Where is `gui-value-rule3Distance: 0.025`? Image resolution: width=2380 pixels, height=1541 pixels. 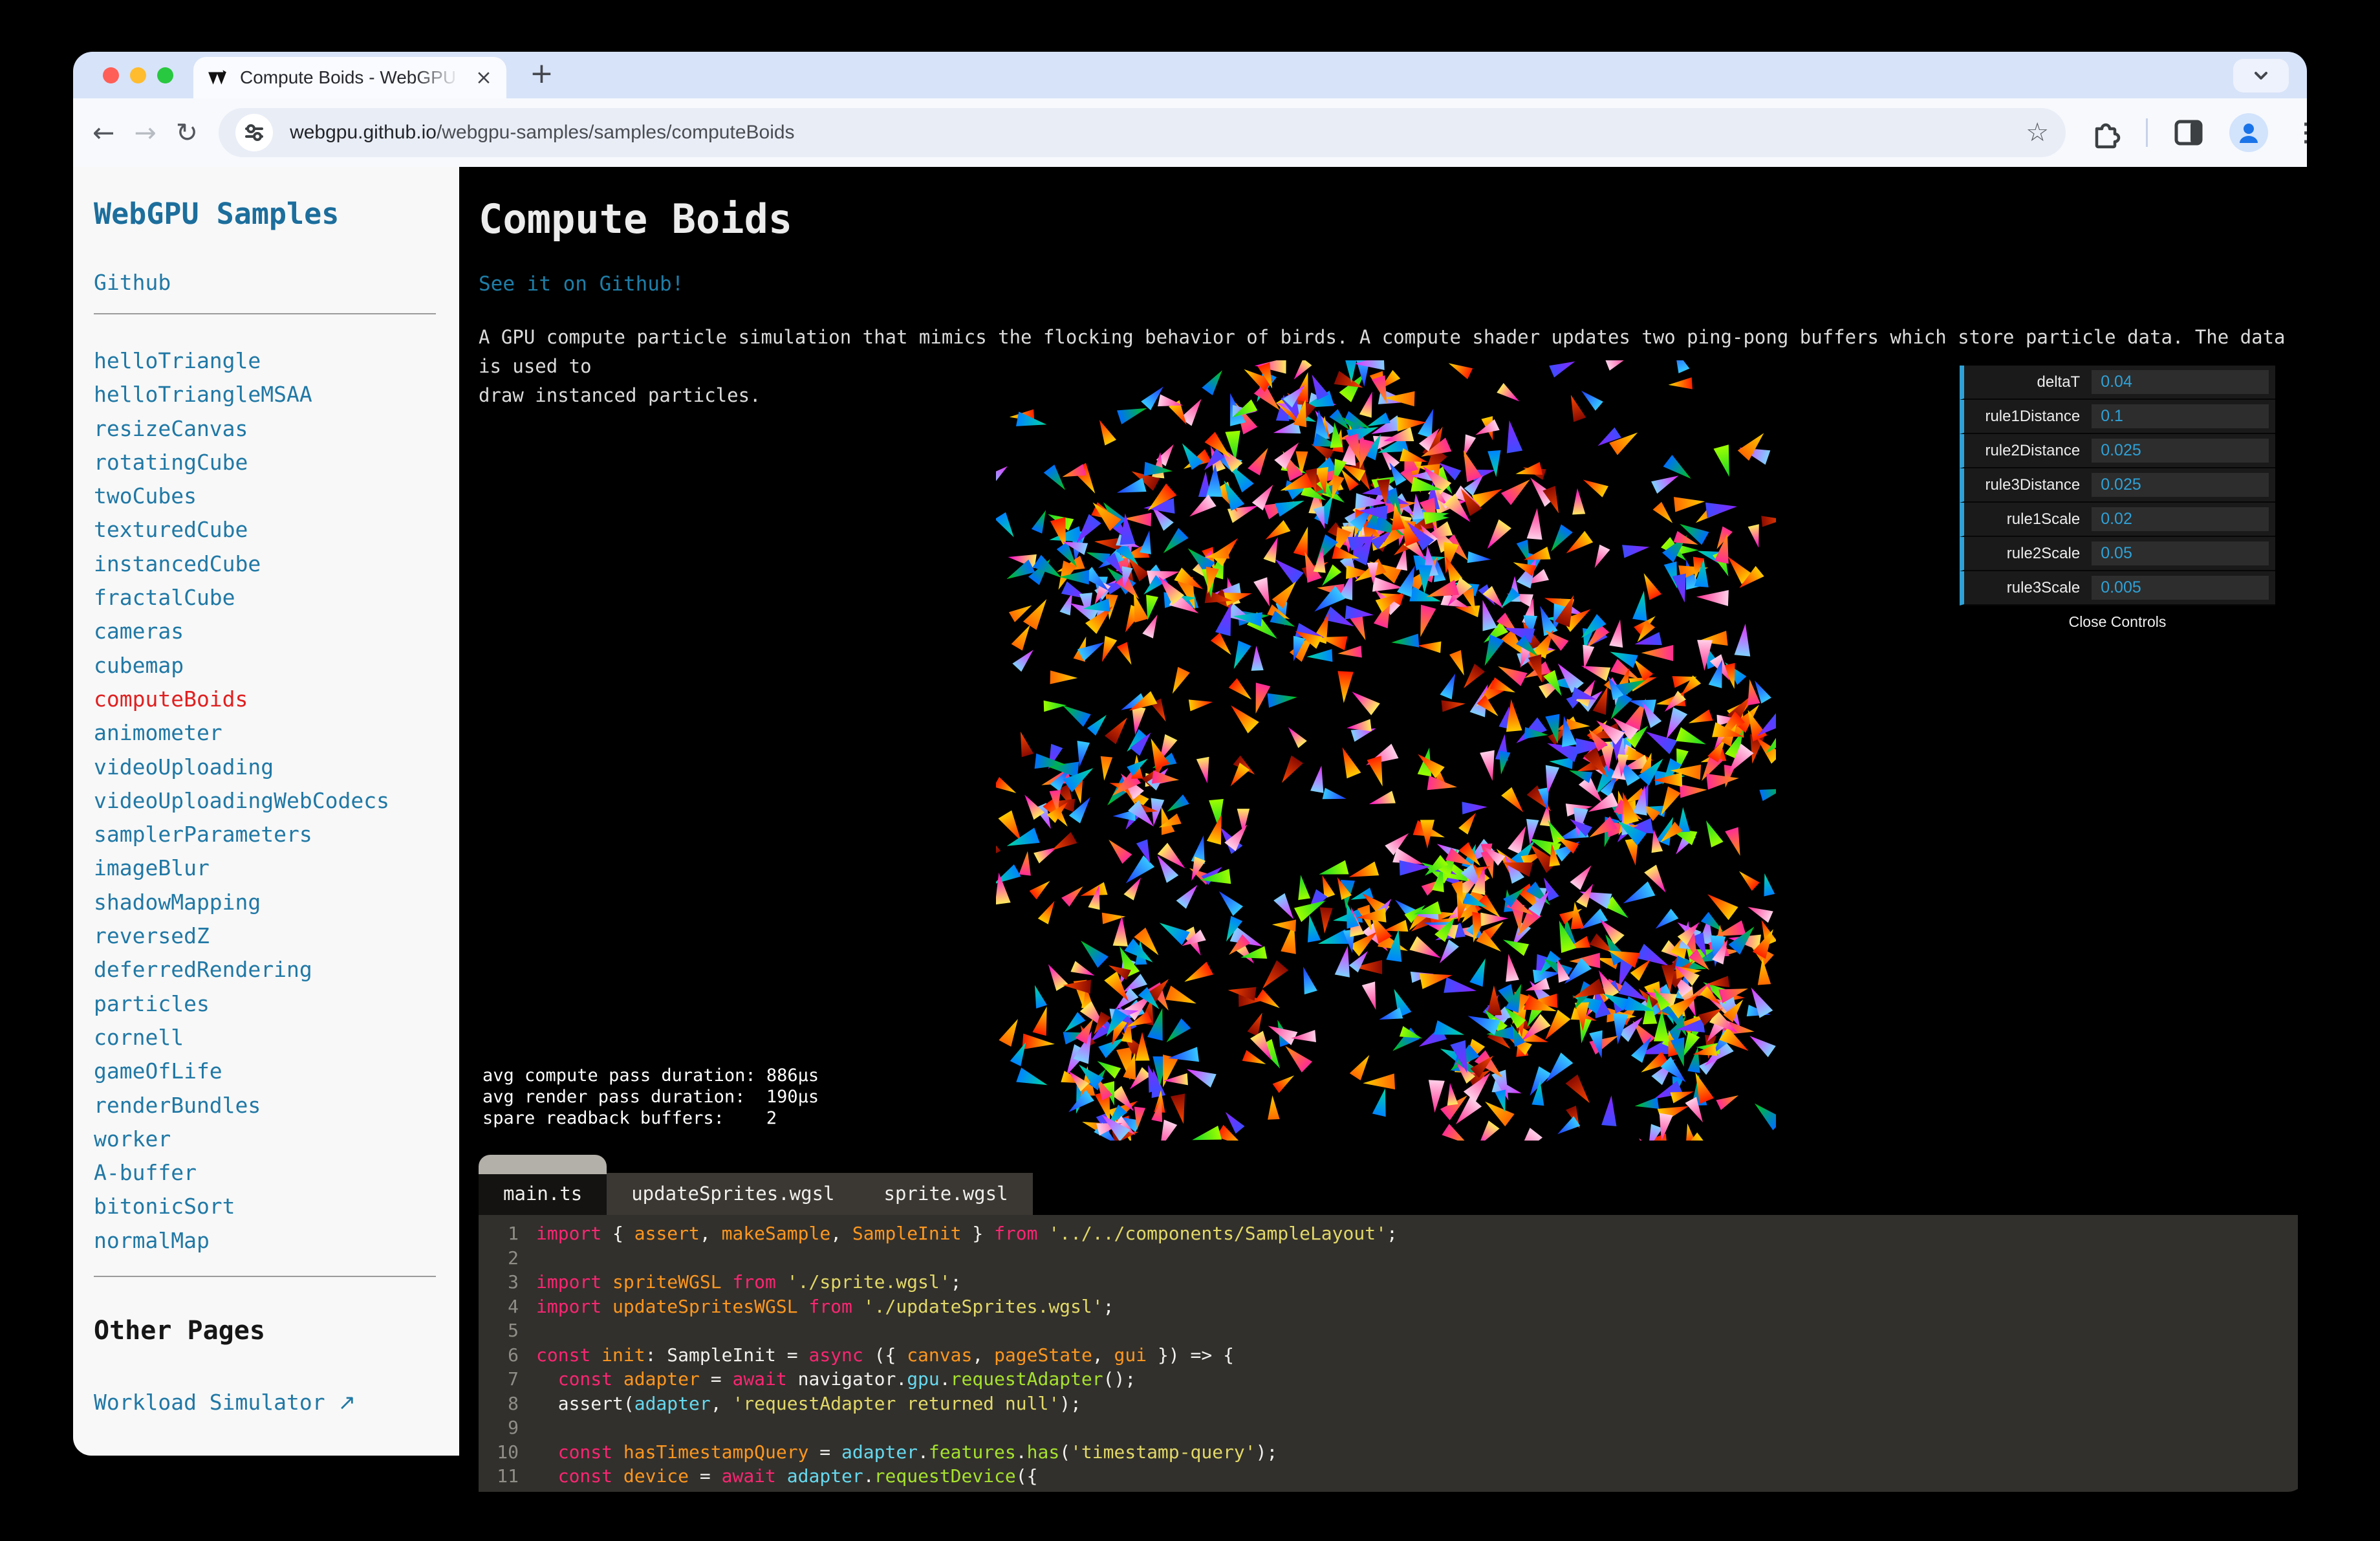
gui-value-rule3Distance: 0.025 is located at coordinates (2180, 485).